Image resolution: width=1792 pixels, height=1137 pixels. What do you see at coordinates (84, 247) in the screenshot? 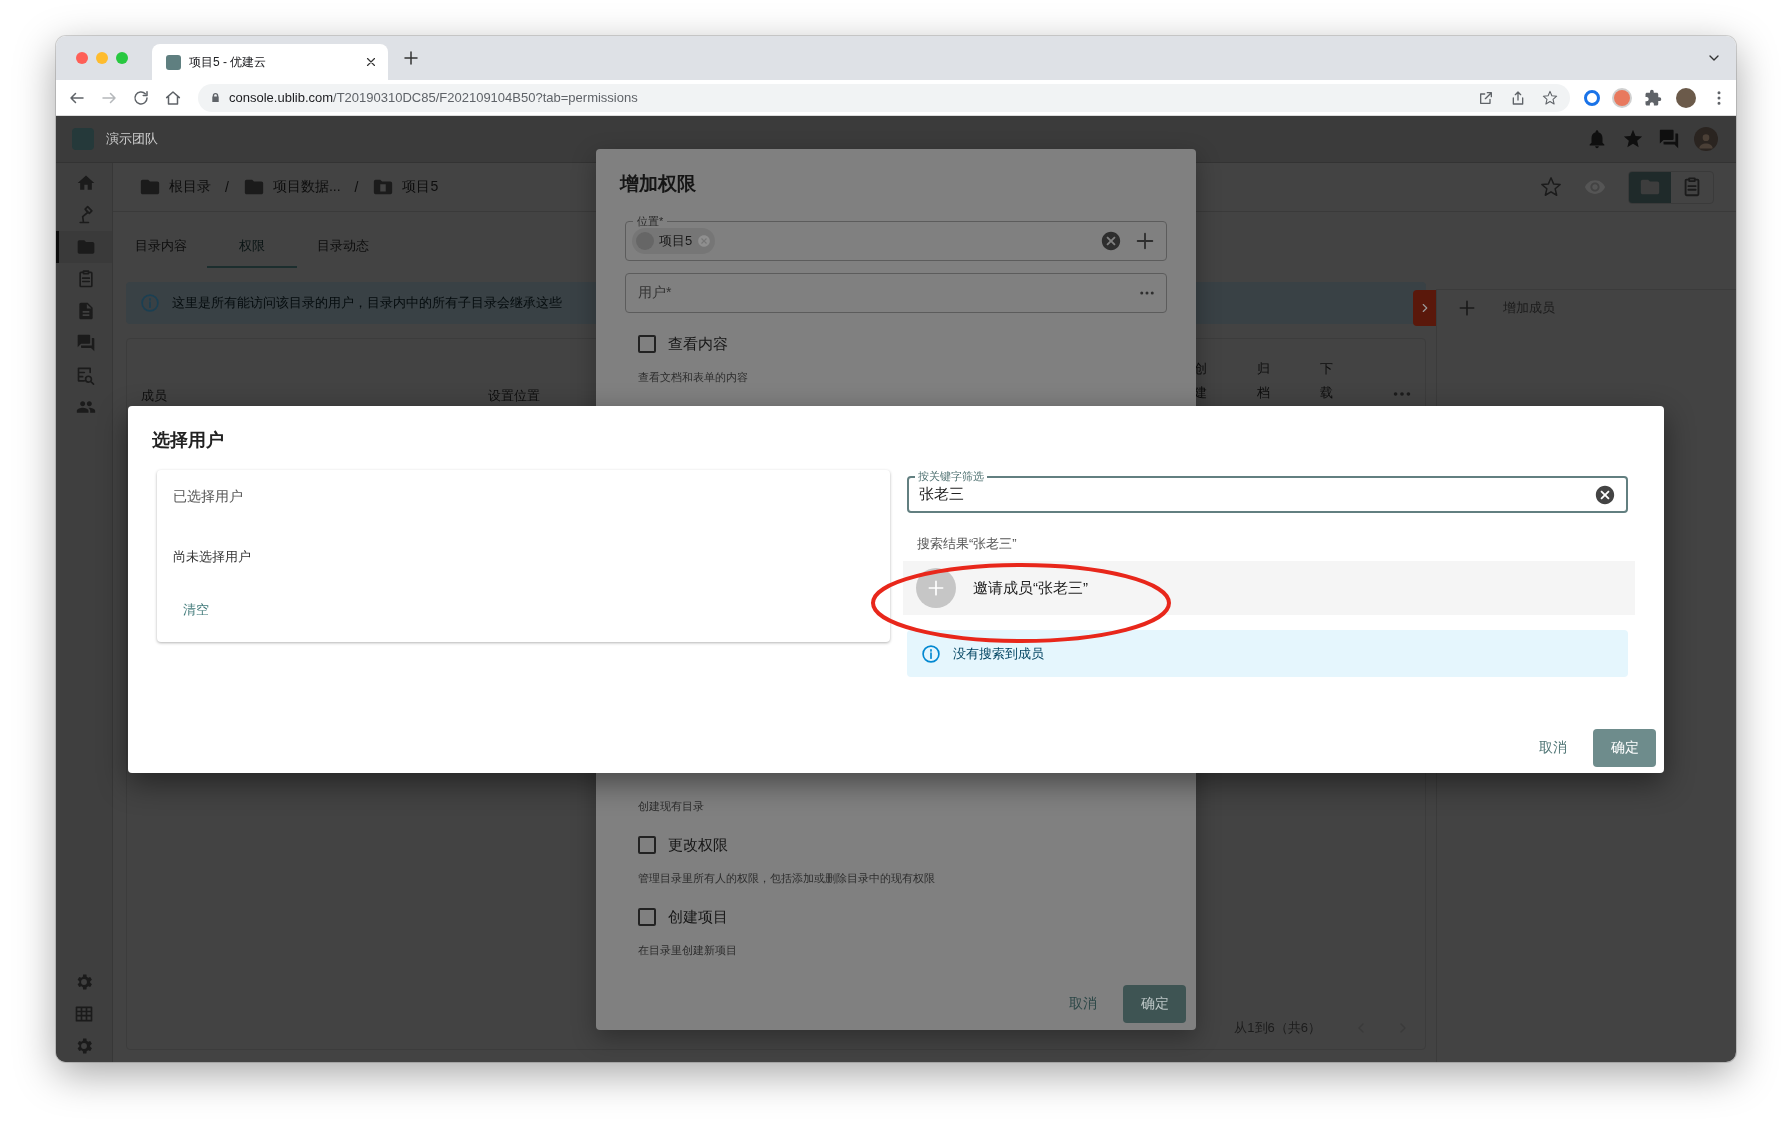
I see `folder-icon` at bounding box center [84, 247].